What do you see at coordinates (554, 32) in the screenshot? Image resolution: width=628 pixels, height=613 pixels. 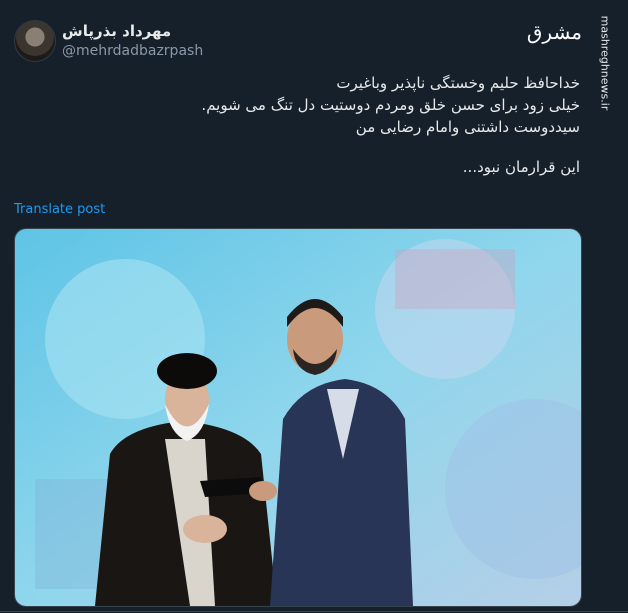 I see `mashregh-logo: مشرق` at bounding box center [554, 32].